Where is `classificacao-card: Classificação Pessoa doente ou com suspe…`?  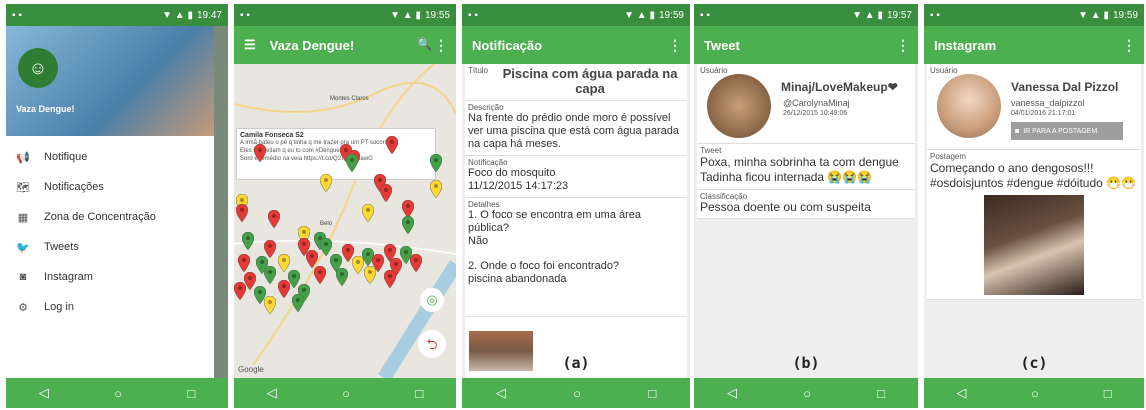
classificacao-card: Classificação Pessoa doente ou com suspe… is located at coordinates (806, 204).